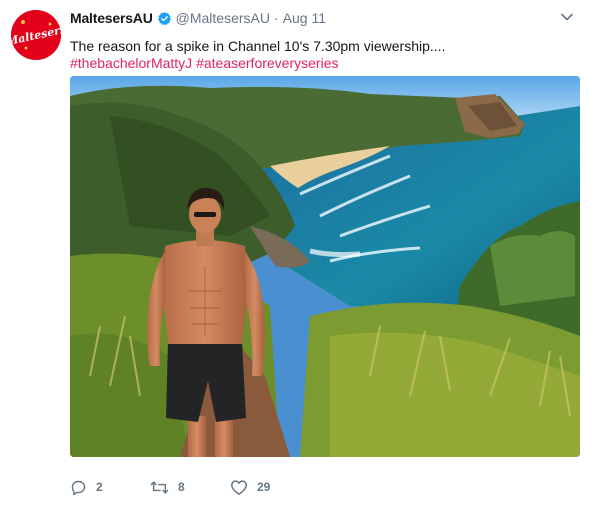 This screenshot has height=508, width=591. What do you see at coordinates (250, 487) in the screenshot?
I see `like-action: 29` at bounding box center [250, 487].